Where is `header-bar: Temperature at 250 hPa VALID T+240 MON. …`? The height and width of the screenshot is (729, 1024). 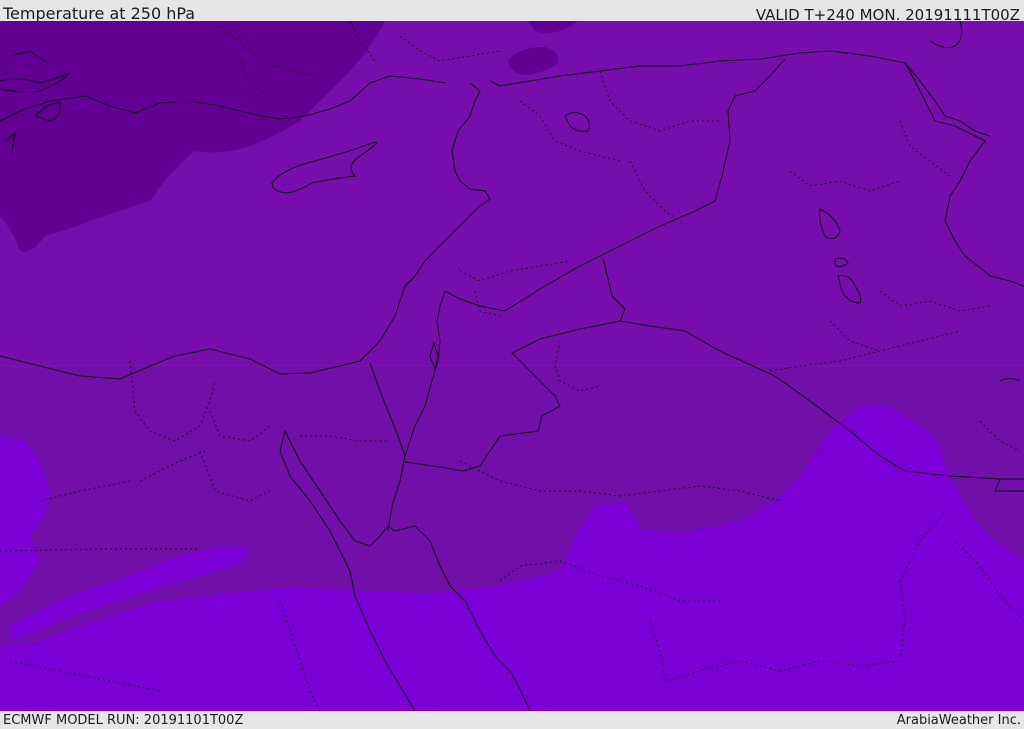
header-bar: Temperature at 250 hPa VALID T+240 MON. … is located at coordinates (512, 12).